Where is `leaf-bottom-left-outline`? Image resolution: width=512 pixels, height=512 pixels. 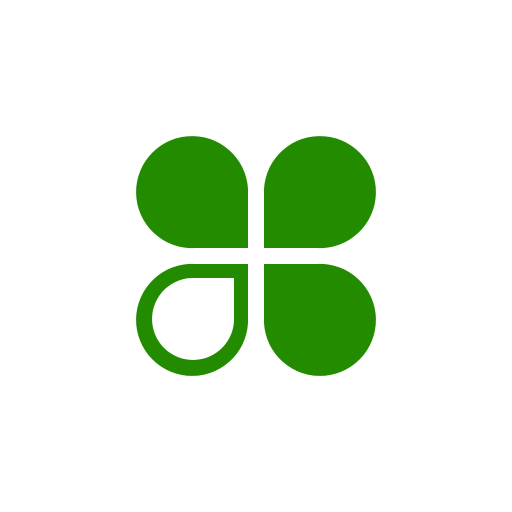
leaf-bottom-left-outline is located at coordinates (192, 319).